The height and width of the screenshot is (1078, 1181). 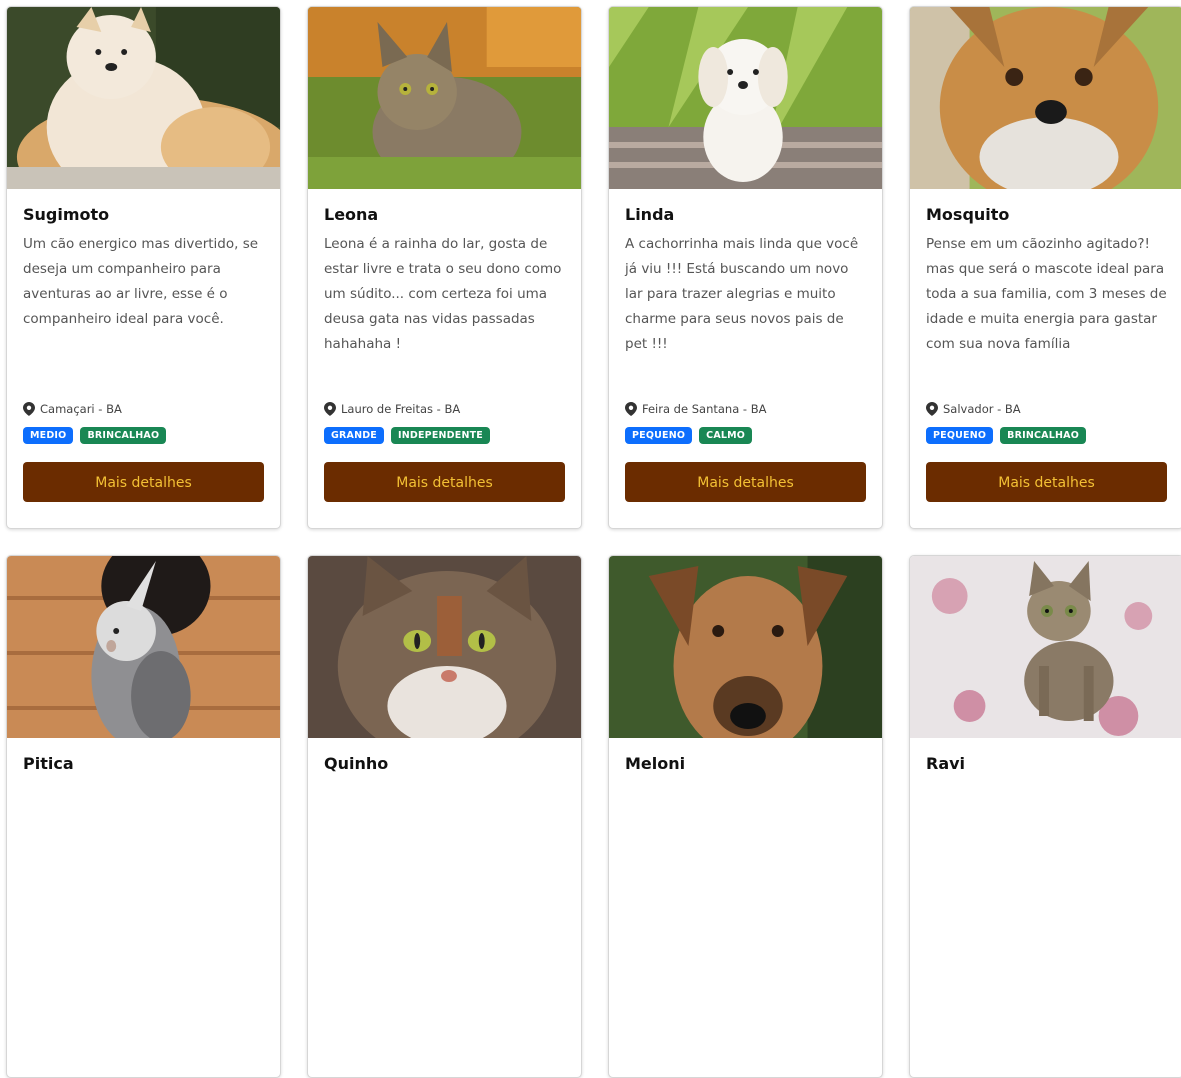 What do you see at coordinates (444, 647) in the screenshot?
I see `pet-photo-cat-closeup` at bounding box center [444, 647].